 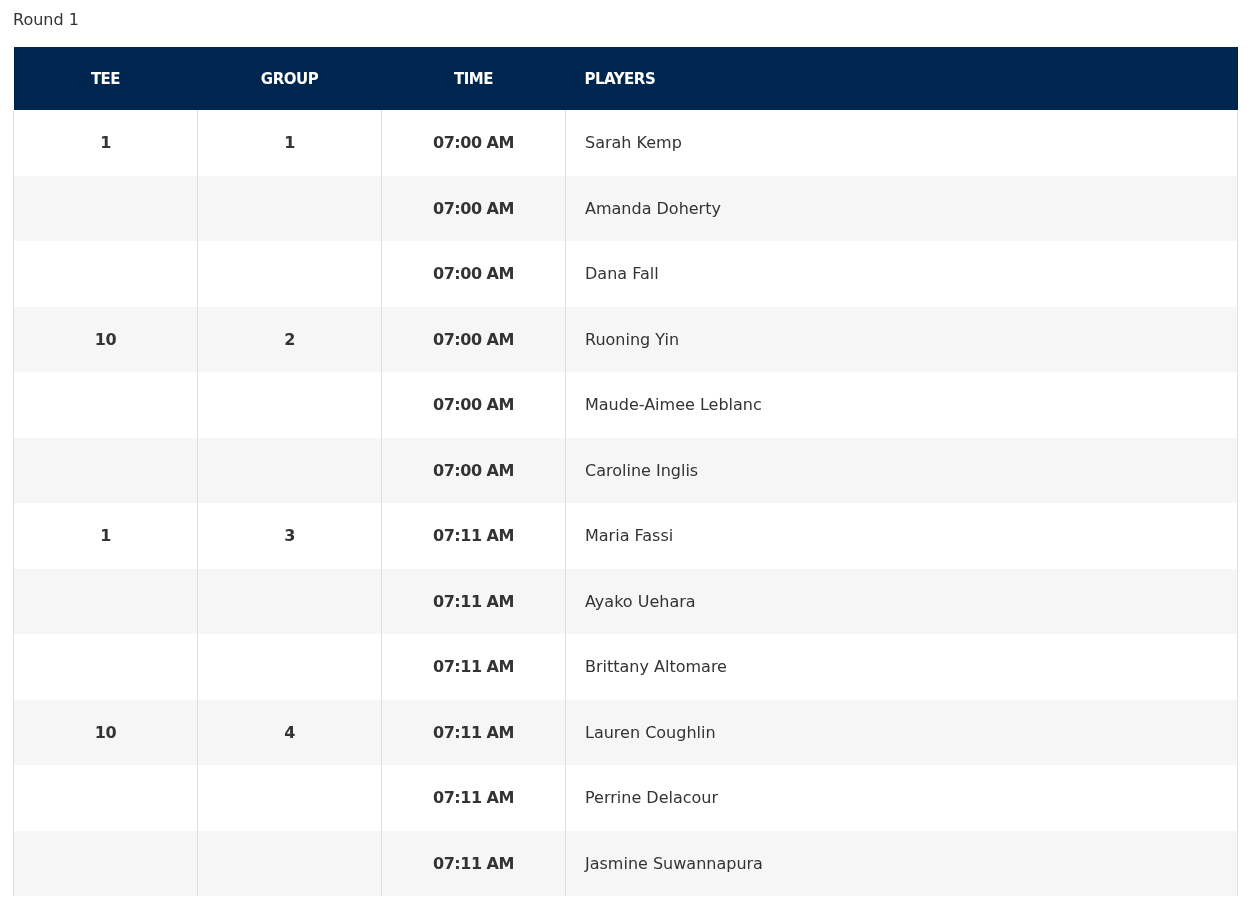 What do you see at coordinates (289, 536) in the screenshot?
I see `table-cell: 3` at bounding box center [289, 536].